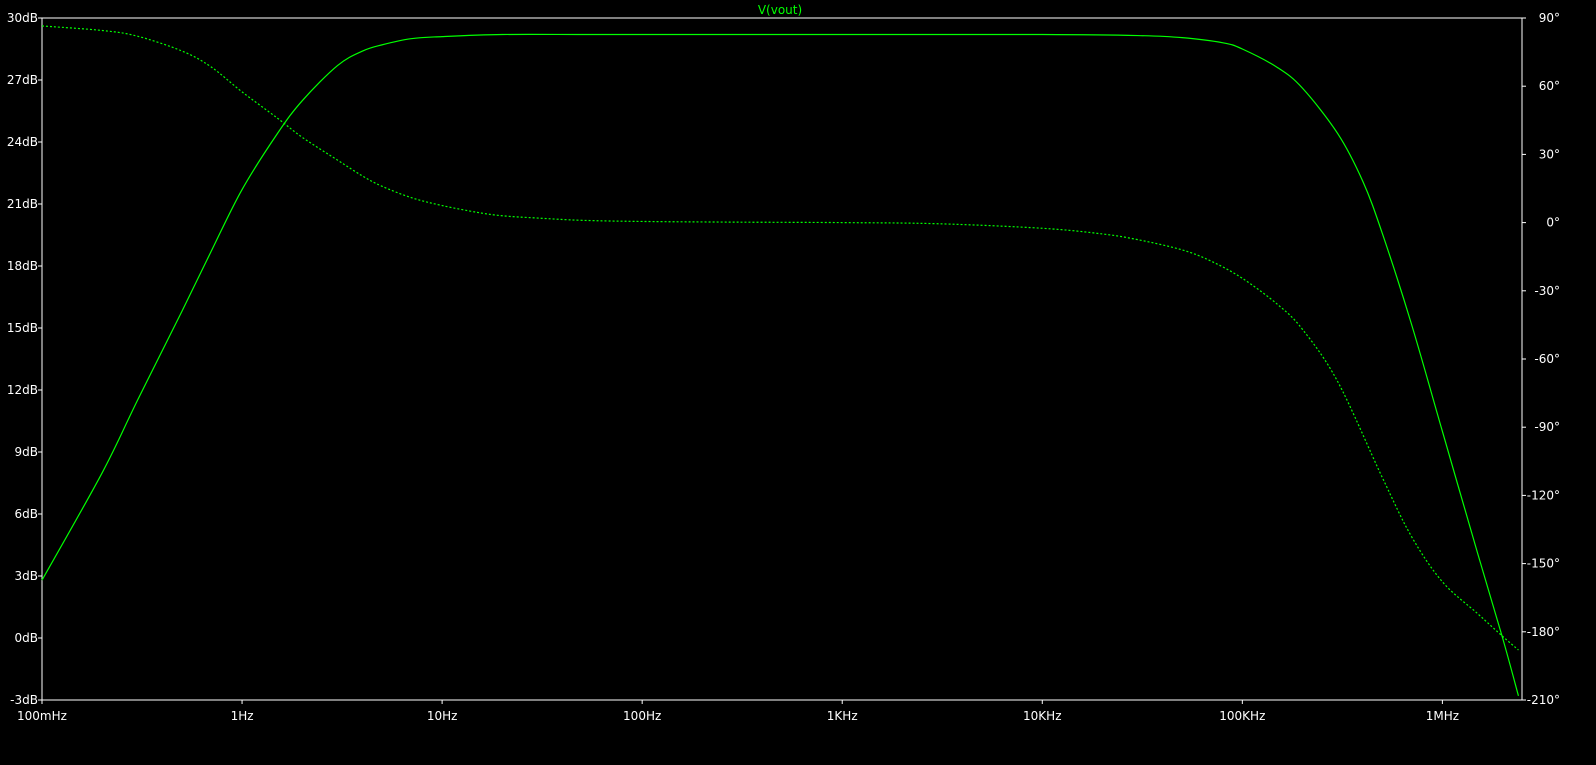 The image size is (1596, 765). I want to click on y-left-tick-label: 12dB, so click(22, 390).